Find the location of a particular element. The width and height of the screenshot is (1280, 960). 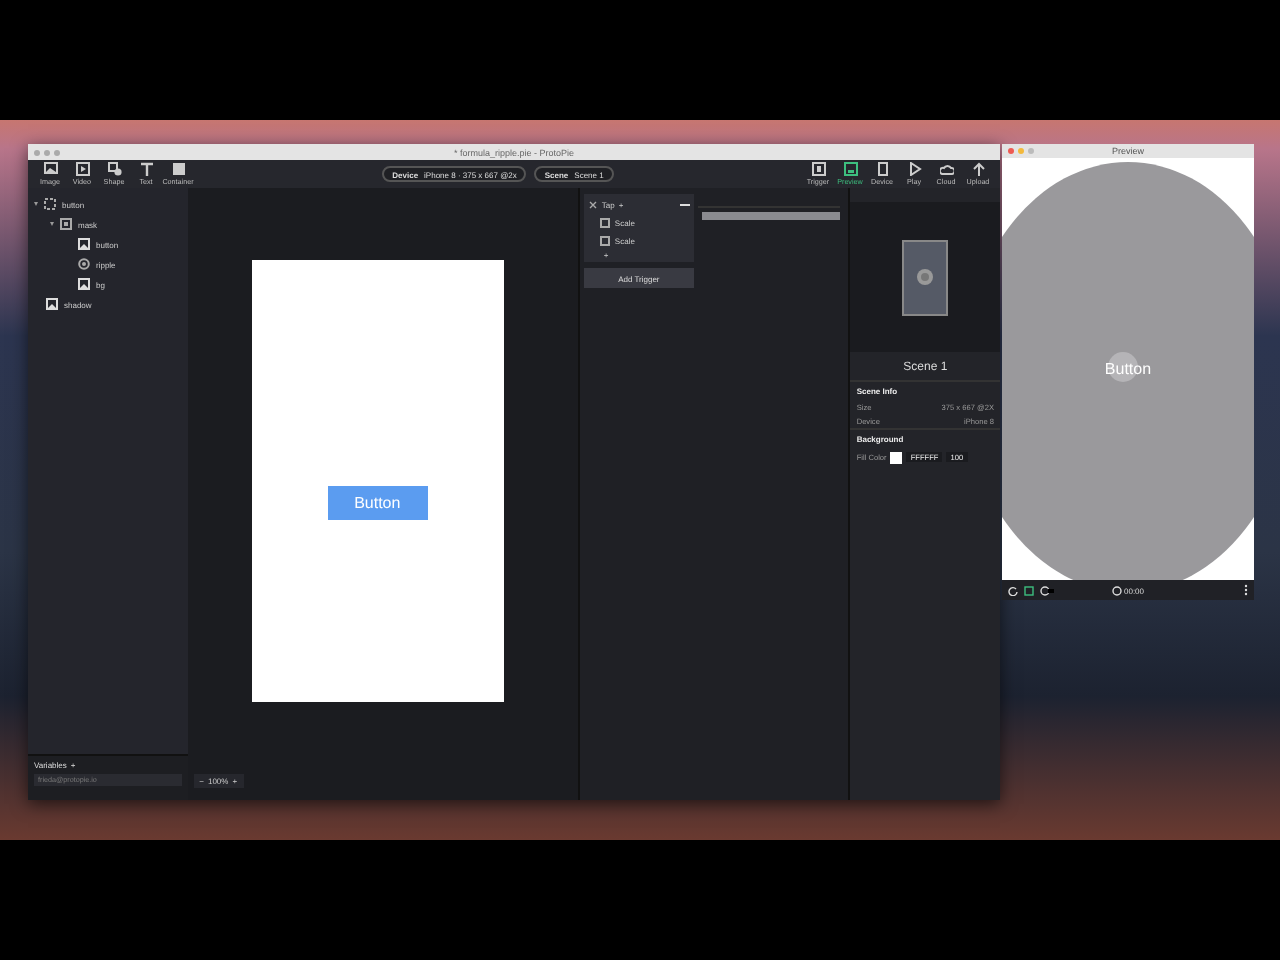

play-icon is located at coordinates (914, 169).